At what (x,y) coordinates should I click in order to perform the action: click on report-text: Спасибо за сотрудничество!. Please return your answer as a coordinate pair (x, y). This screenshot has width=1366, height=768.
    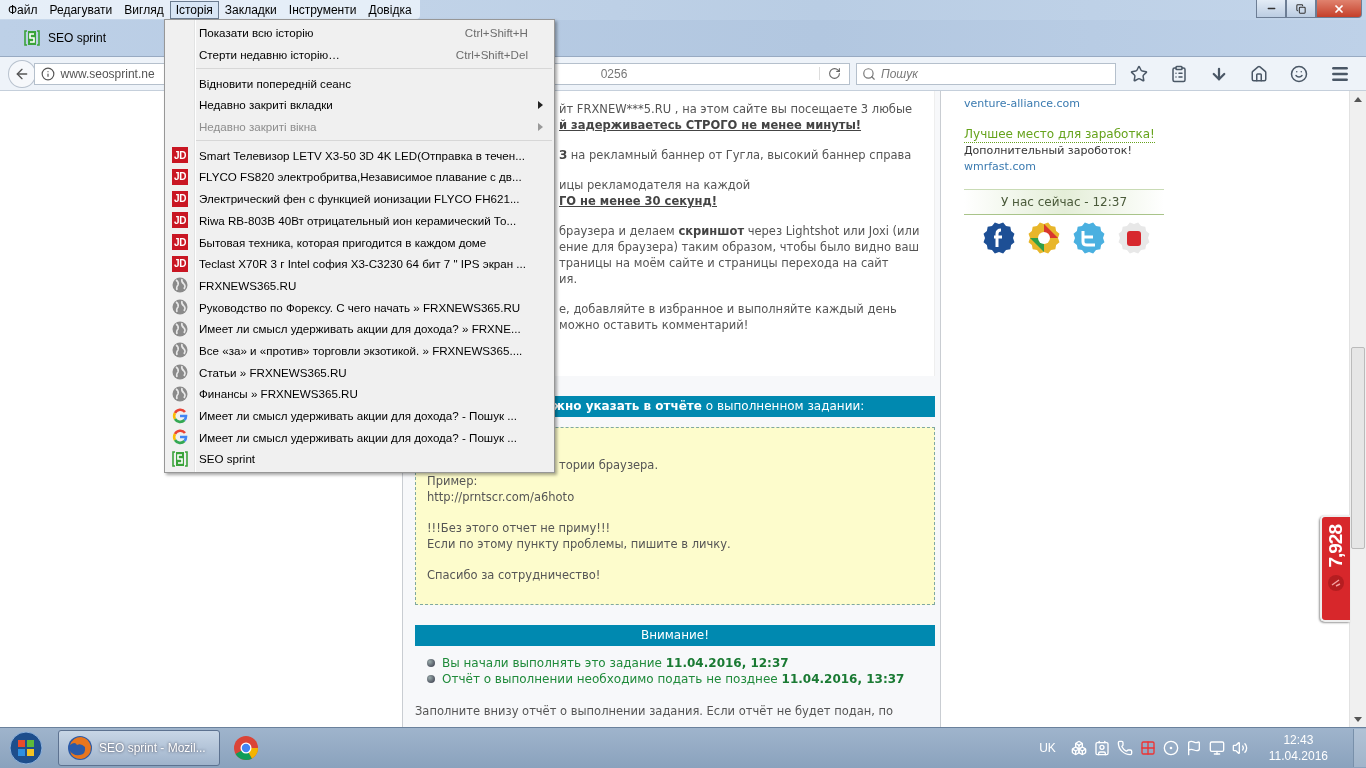
    Looking at the image, I should click on (514, 575).